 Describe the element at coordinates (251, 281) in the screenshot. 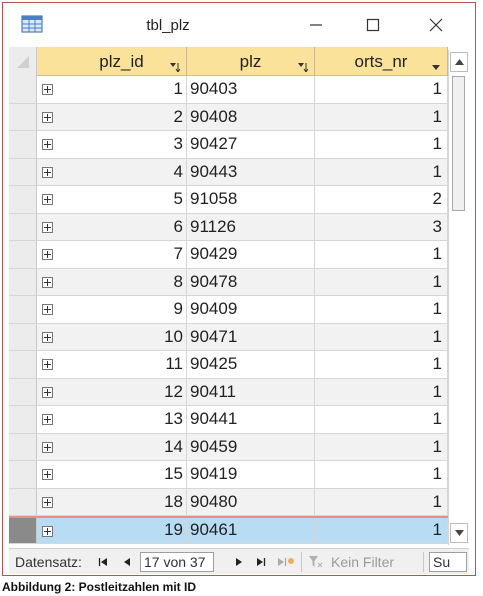

I see `cell-plz: 90478` at that location.